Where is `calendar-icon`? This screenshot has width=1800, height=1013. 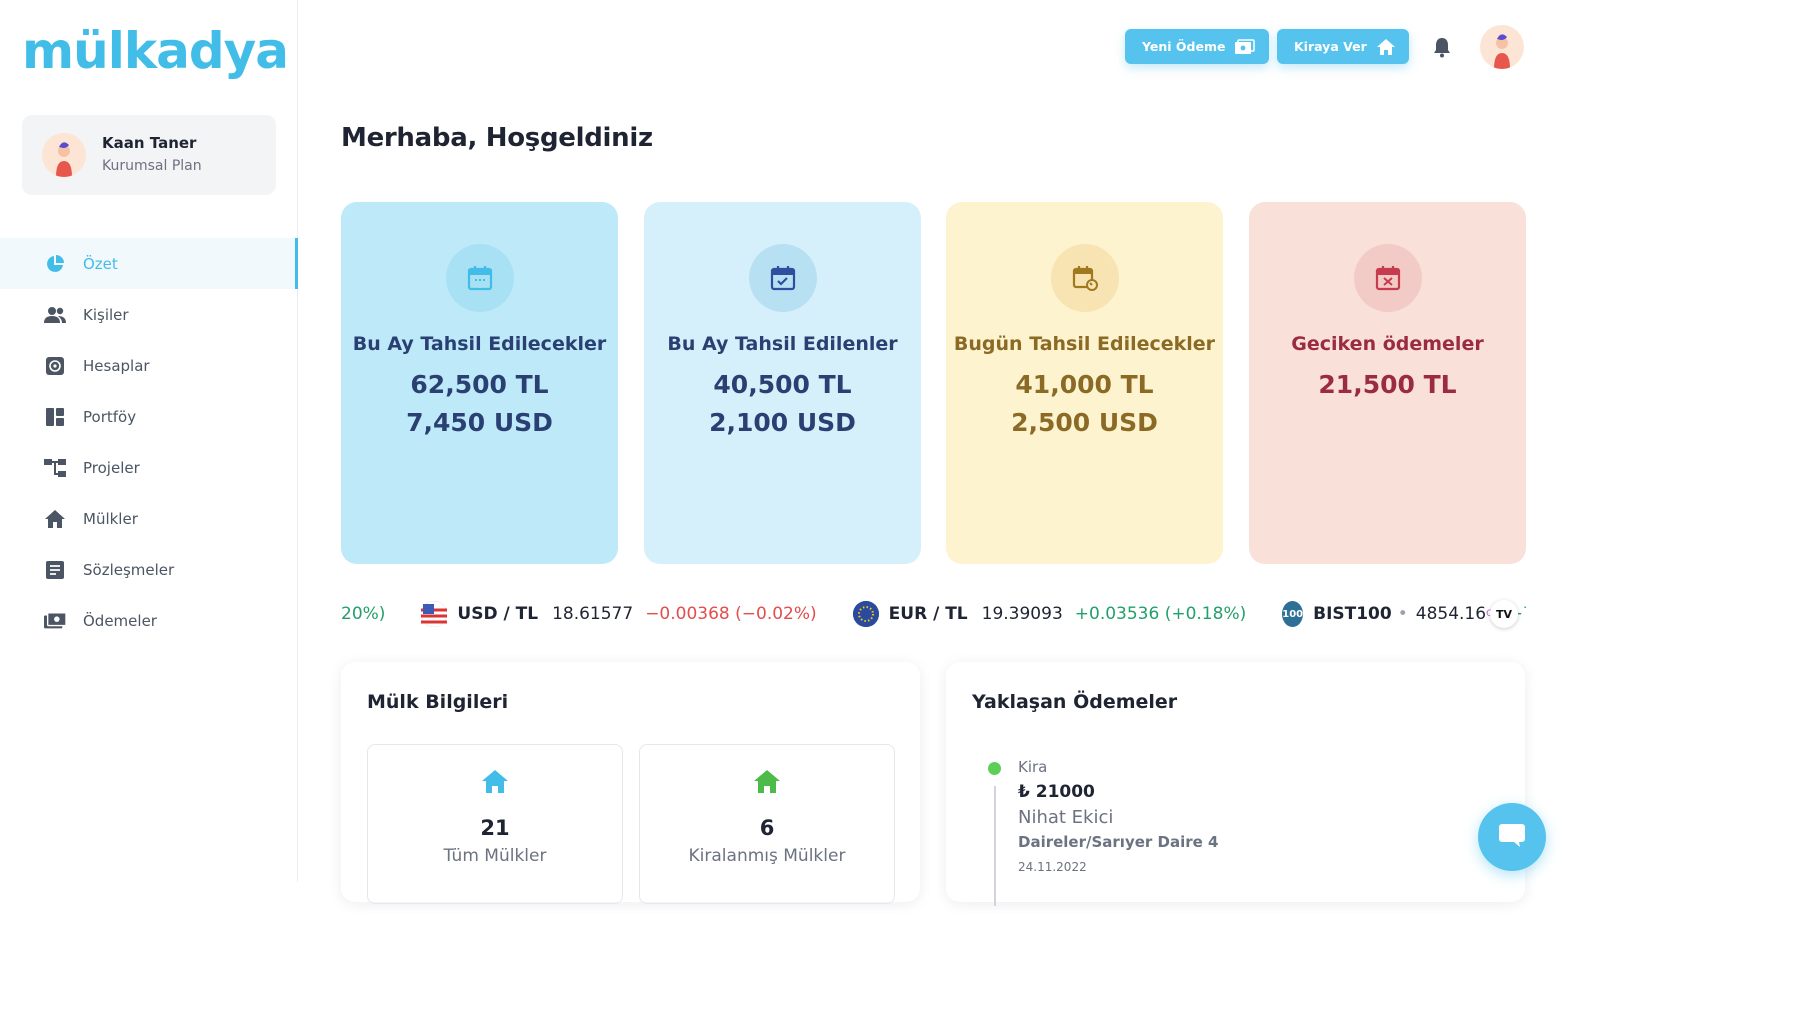 calendar-icon is located at coordinates (479, 278).